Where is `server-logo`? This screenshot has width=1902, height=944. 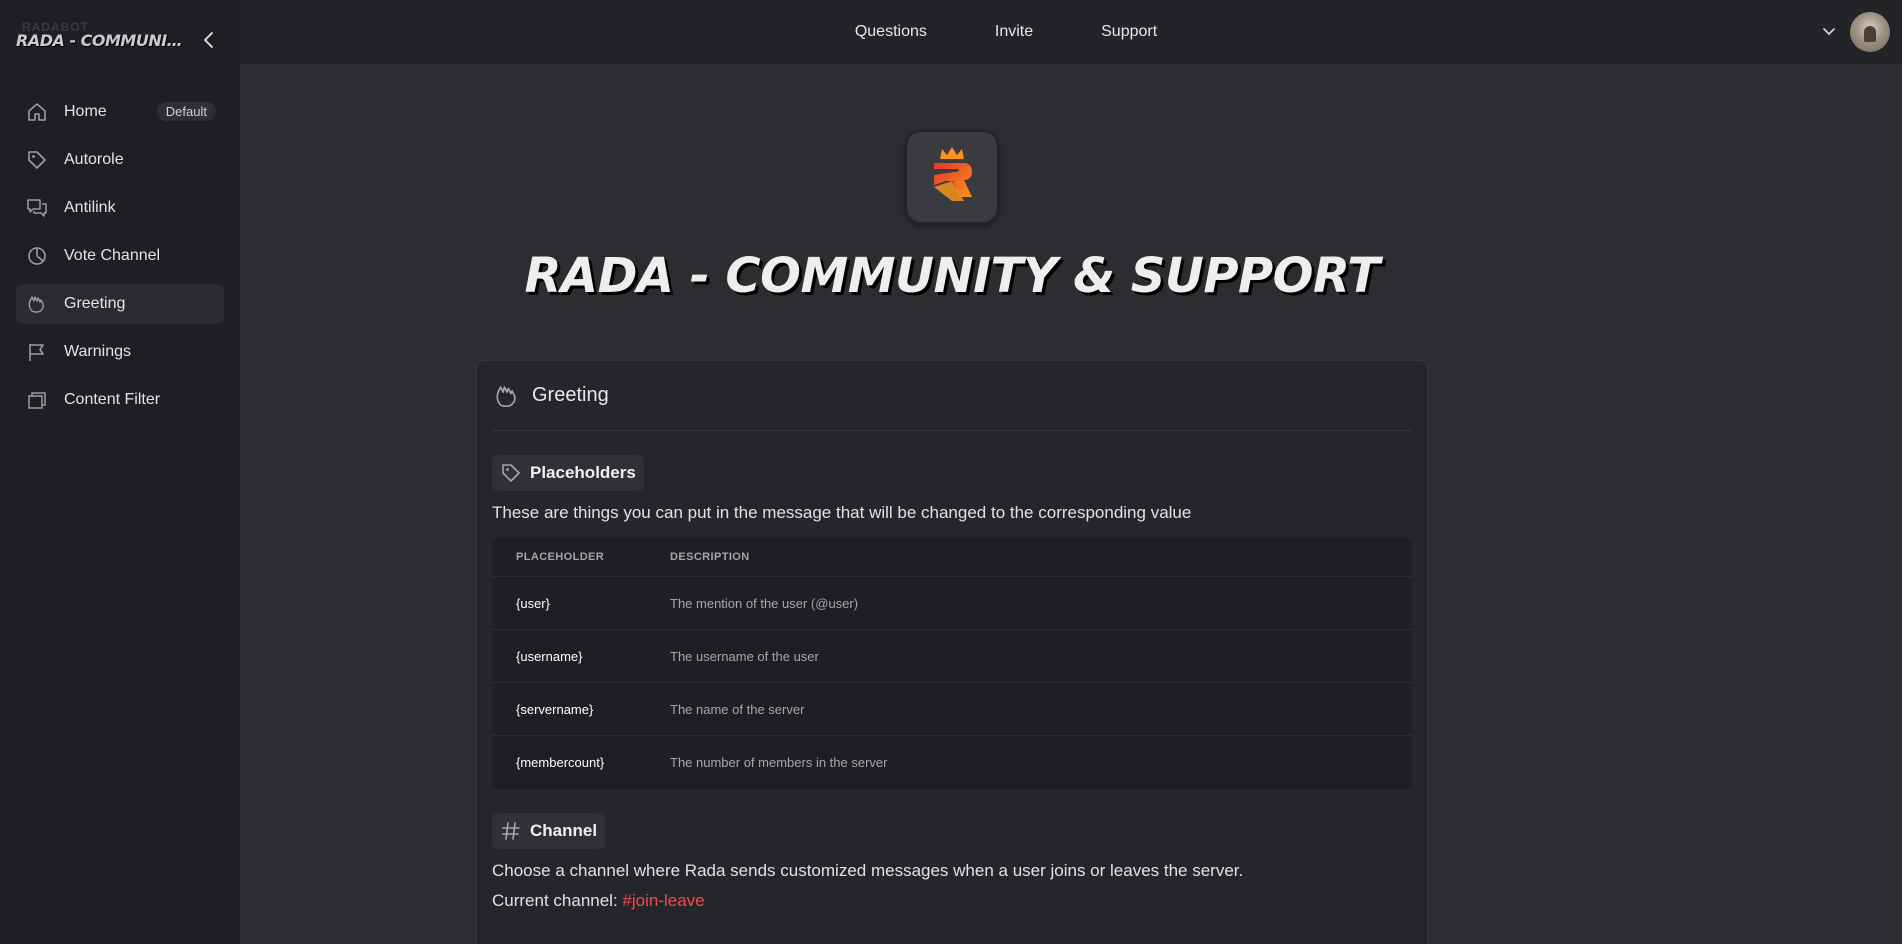
server-logo is located at coordinates (952, 177).